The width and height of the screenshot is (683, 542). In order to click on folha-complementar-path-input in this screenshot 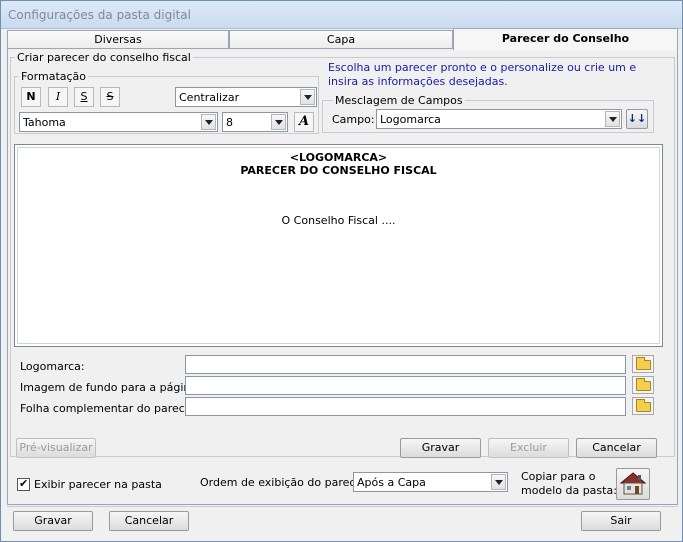, I will do `click(405, 406)`.